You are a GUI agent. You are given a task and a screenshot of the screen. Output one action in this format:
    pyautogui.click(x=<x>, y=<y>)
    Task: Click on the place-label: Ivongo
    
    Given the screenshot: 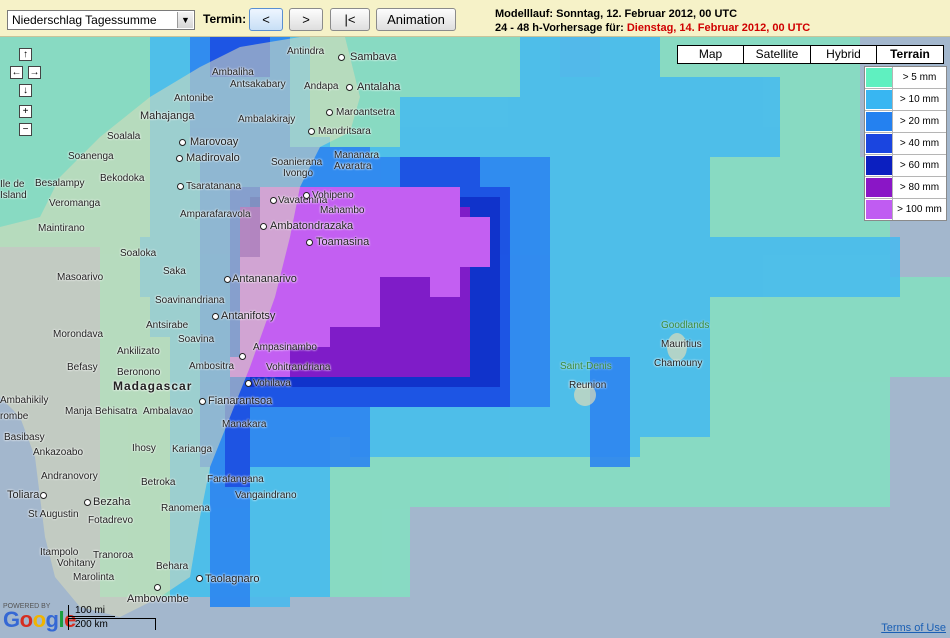 What is the action you would take?
    pyautogui.click(x=298, y=173)
    